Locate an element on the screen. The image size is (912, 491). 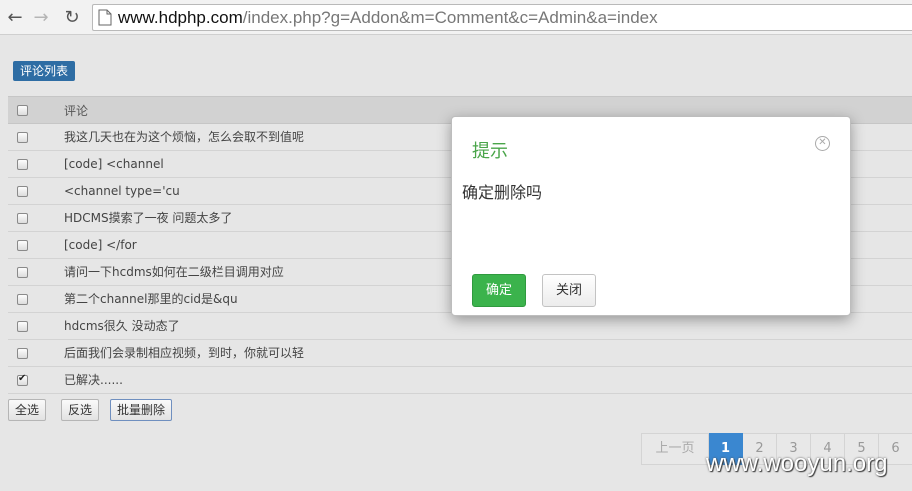
confirm-button: 确定 is located at coordinates (499, 290).